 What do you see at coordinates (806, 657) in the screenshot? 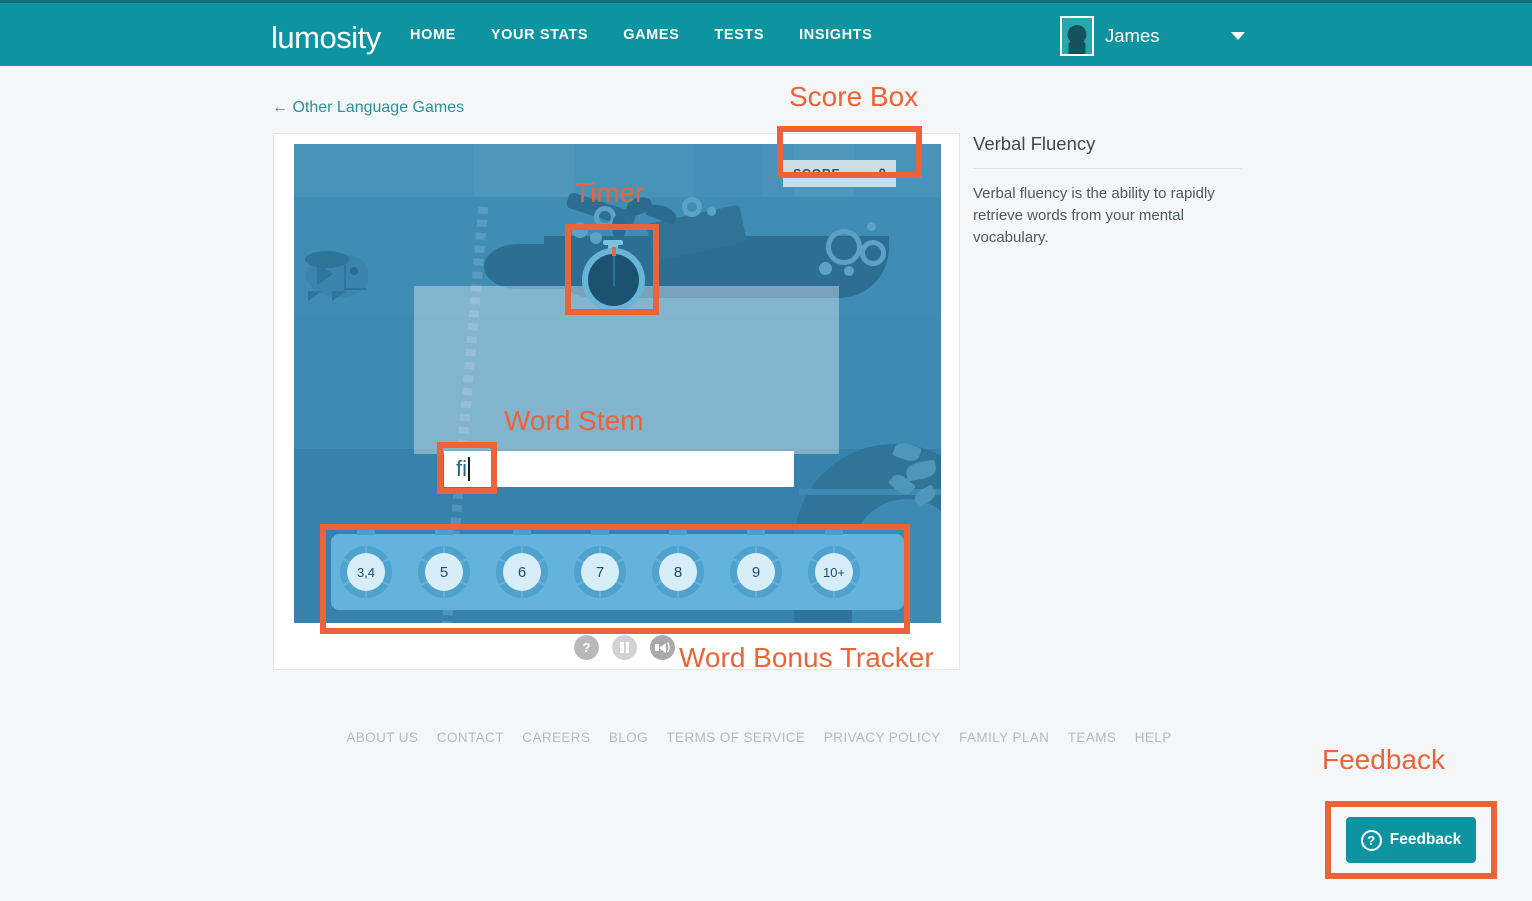
I see `annotation-label-word-bonus-tracker: Word Bonus Tracker` at bounding box center [806, 657].